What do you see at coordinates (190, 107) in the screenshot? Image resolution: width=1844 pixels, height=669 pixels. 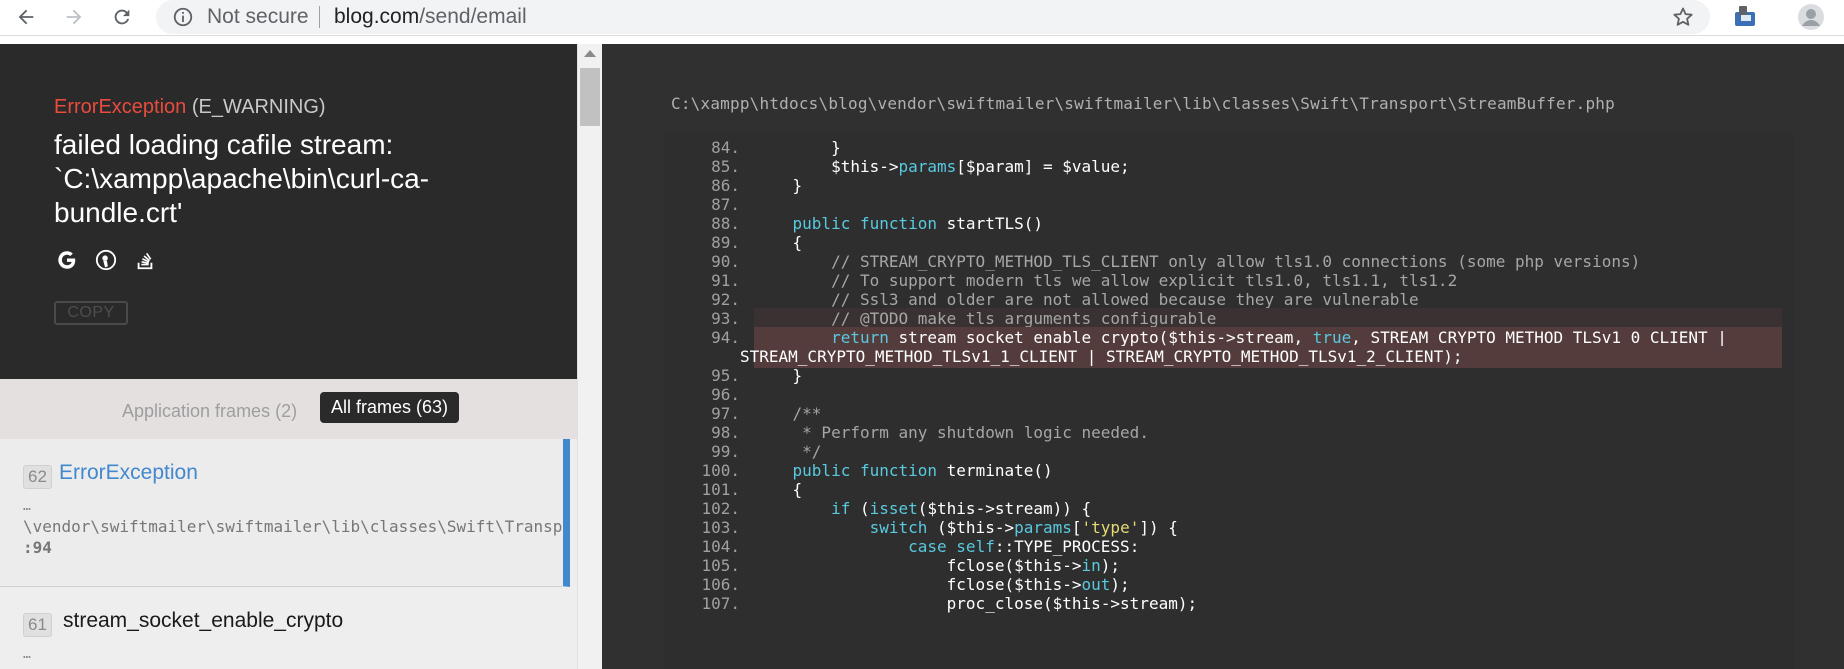 I see `exception-type-line: ErrorException (E_WARNING)` at bounding box center [190, 107].